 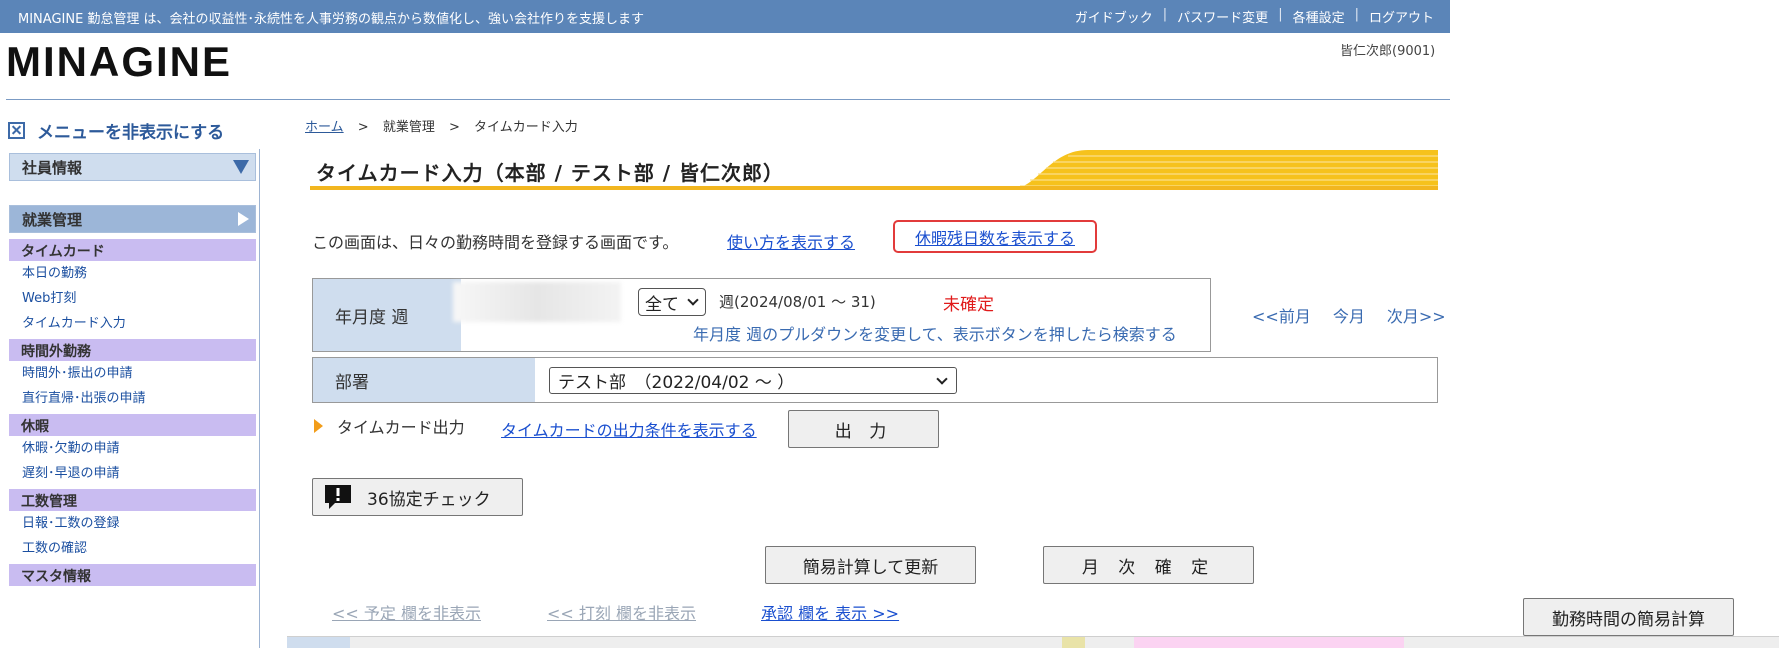 I want to click on top-links: ガイドブック | パスワード変更 | 各種設定 | ログアウト, so click(x=1254, y=16).